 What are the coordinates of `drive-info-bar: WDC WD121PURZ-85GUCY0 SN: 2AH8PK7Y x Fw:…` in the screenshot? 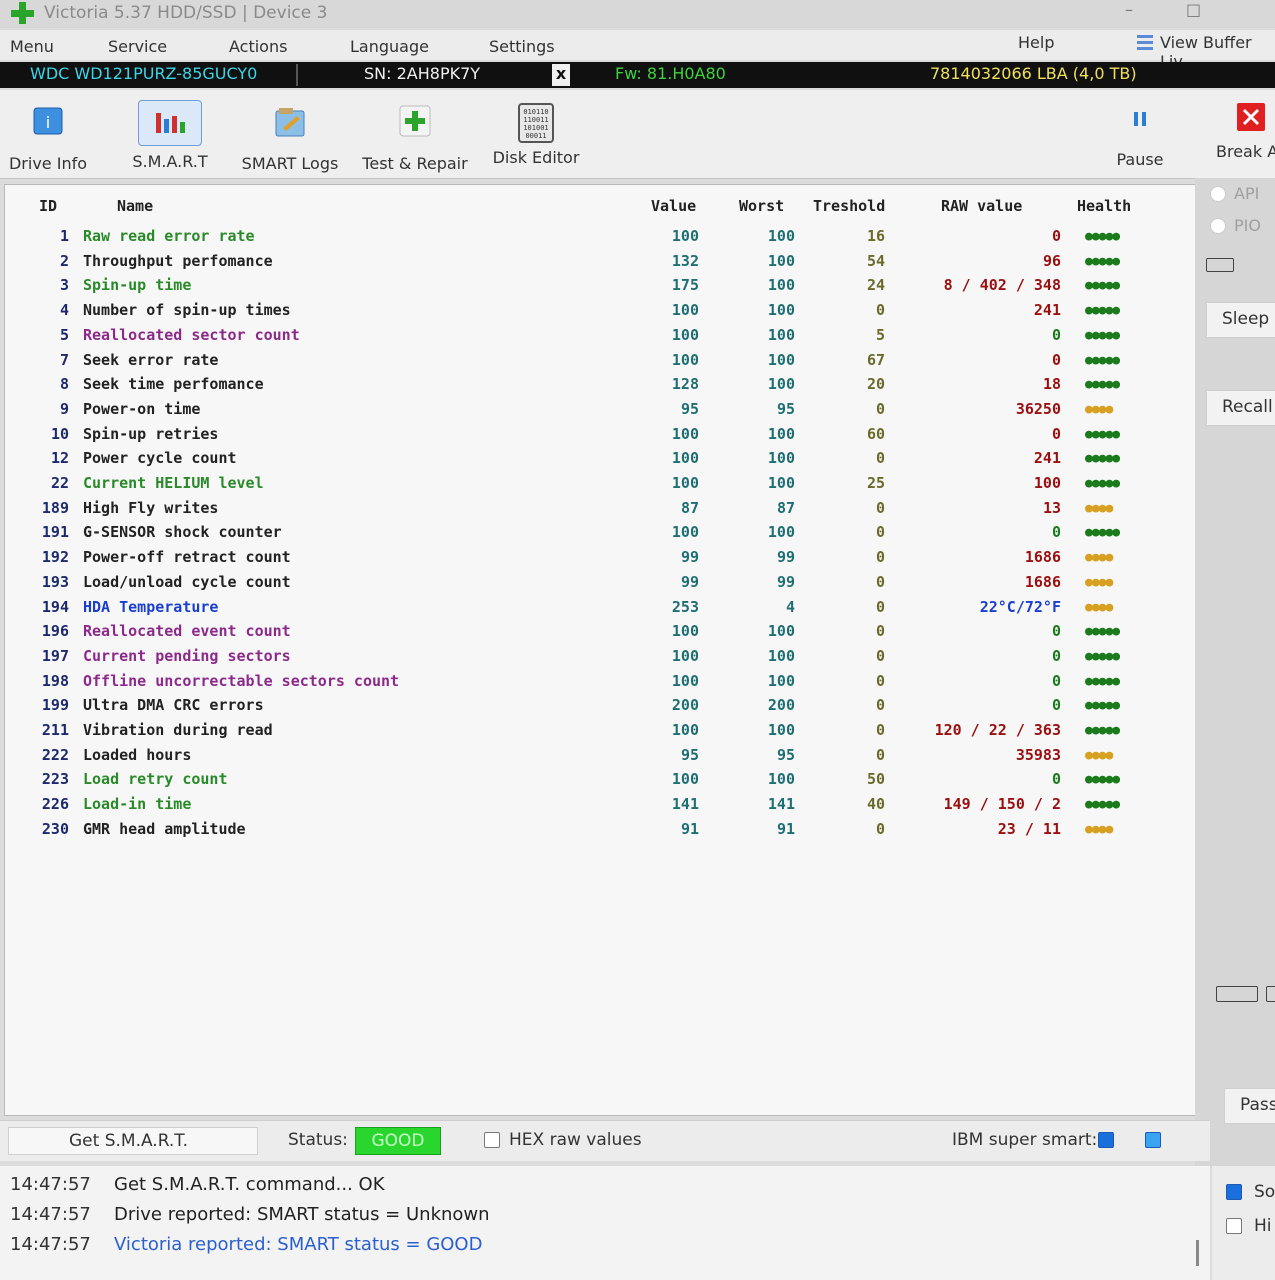 It's located at (637, 75).